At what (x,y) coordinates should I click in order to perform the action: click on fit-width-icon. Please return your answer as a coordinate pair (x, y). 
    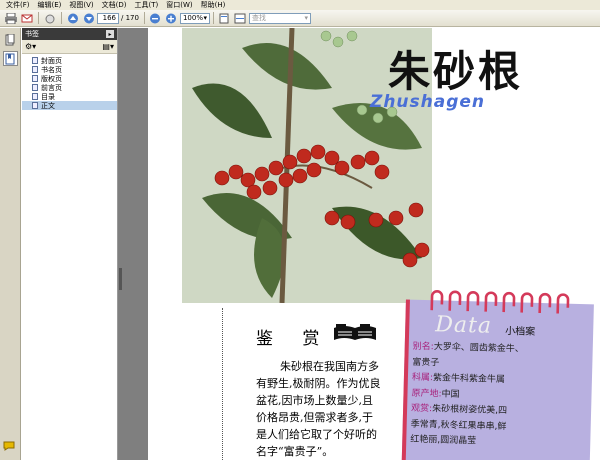
    Looking at the image, I should click on (240, 18).